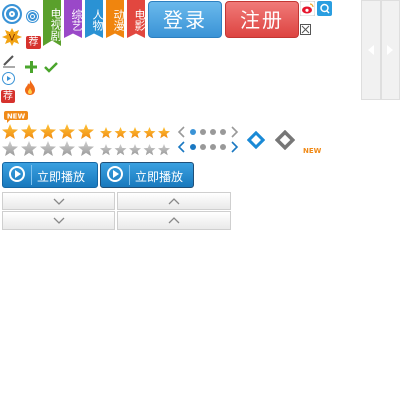 This screenshot has width=400, height=400. What do you see at coordinates (147, 175) in the screenshot?
I see `play-now-button-hover: 立即播放` at bounding box center [147, 175].